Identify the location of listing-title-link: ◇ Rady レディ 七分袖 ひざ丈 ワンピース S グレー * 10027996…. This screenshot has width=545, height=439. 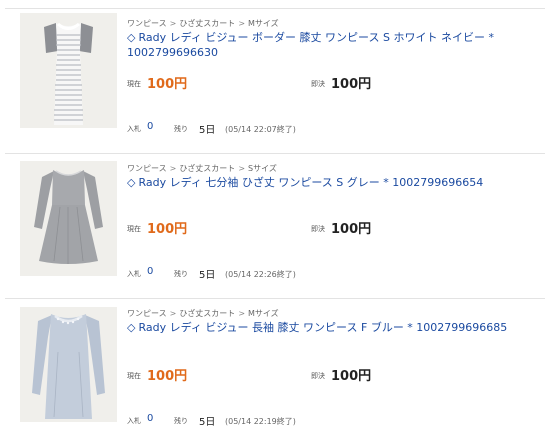
(336, 182).